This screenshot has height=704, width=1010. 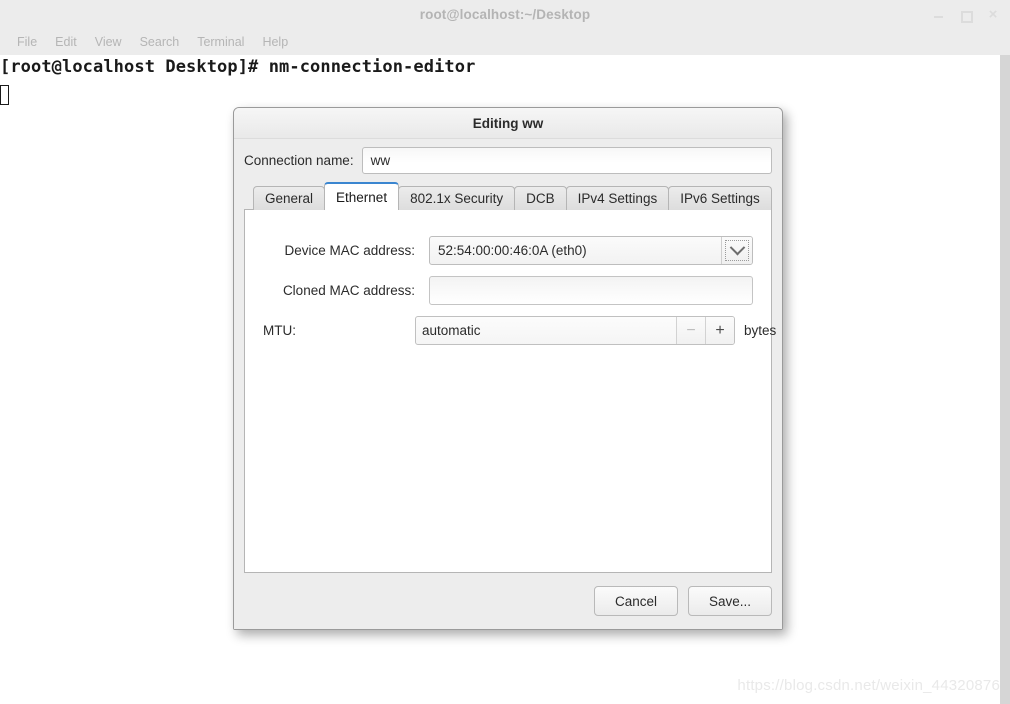 What do you see at coordinates (4, 95) in the screenshot?
I see `terminal-cursor` at bounding box center [4, 95].